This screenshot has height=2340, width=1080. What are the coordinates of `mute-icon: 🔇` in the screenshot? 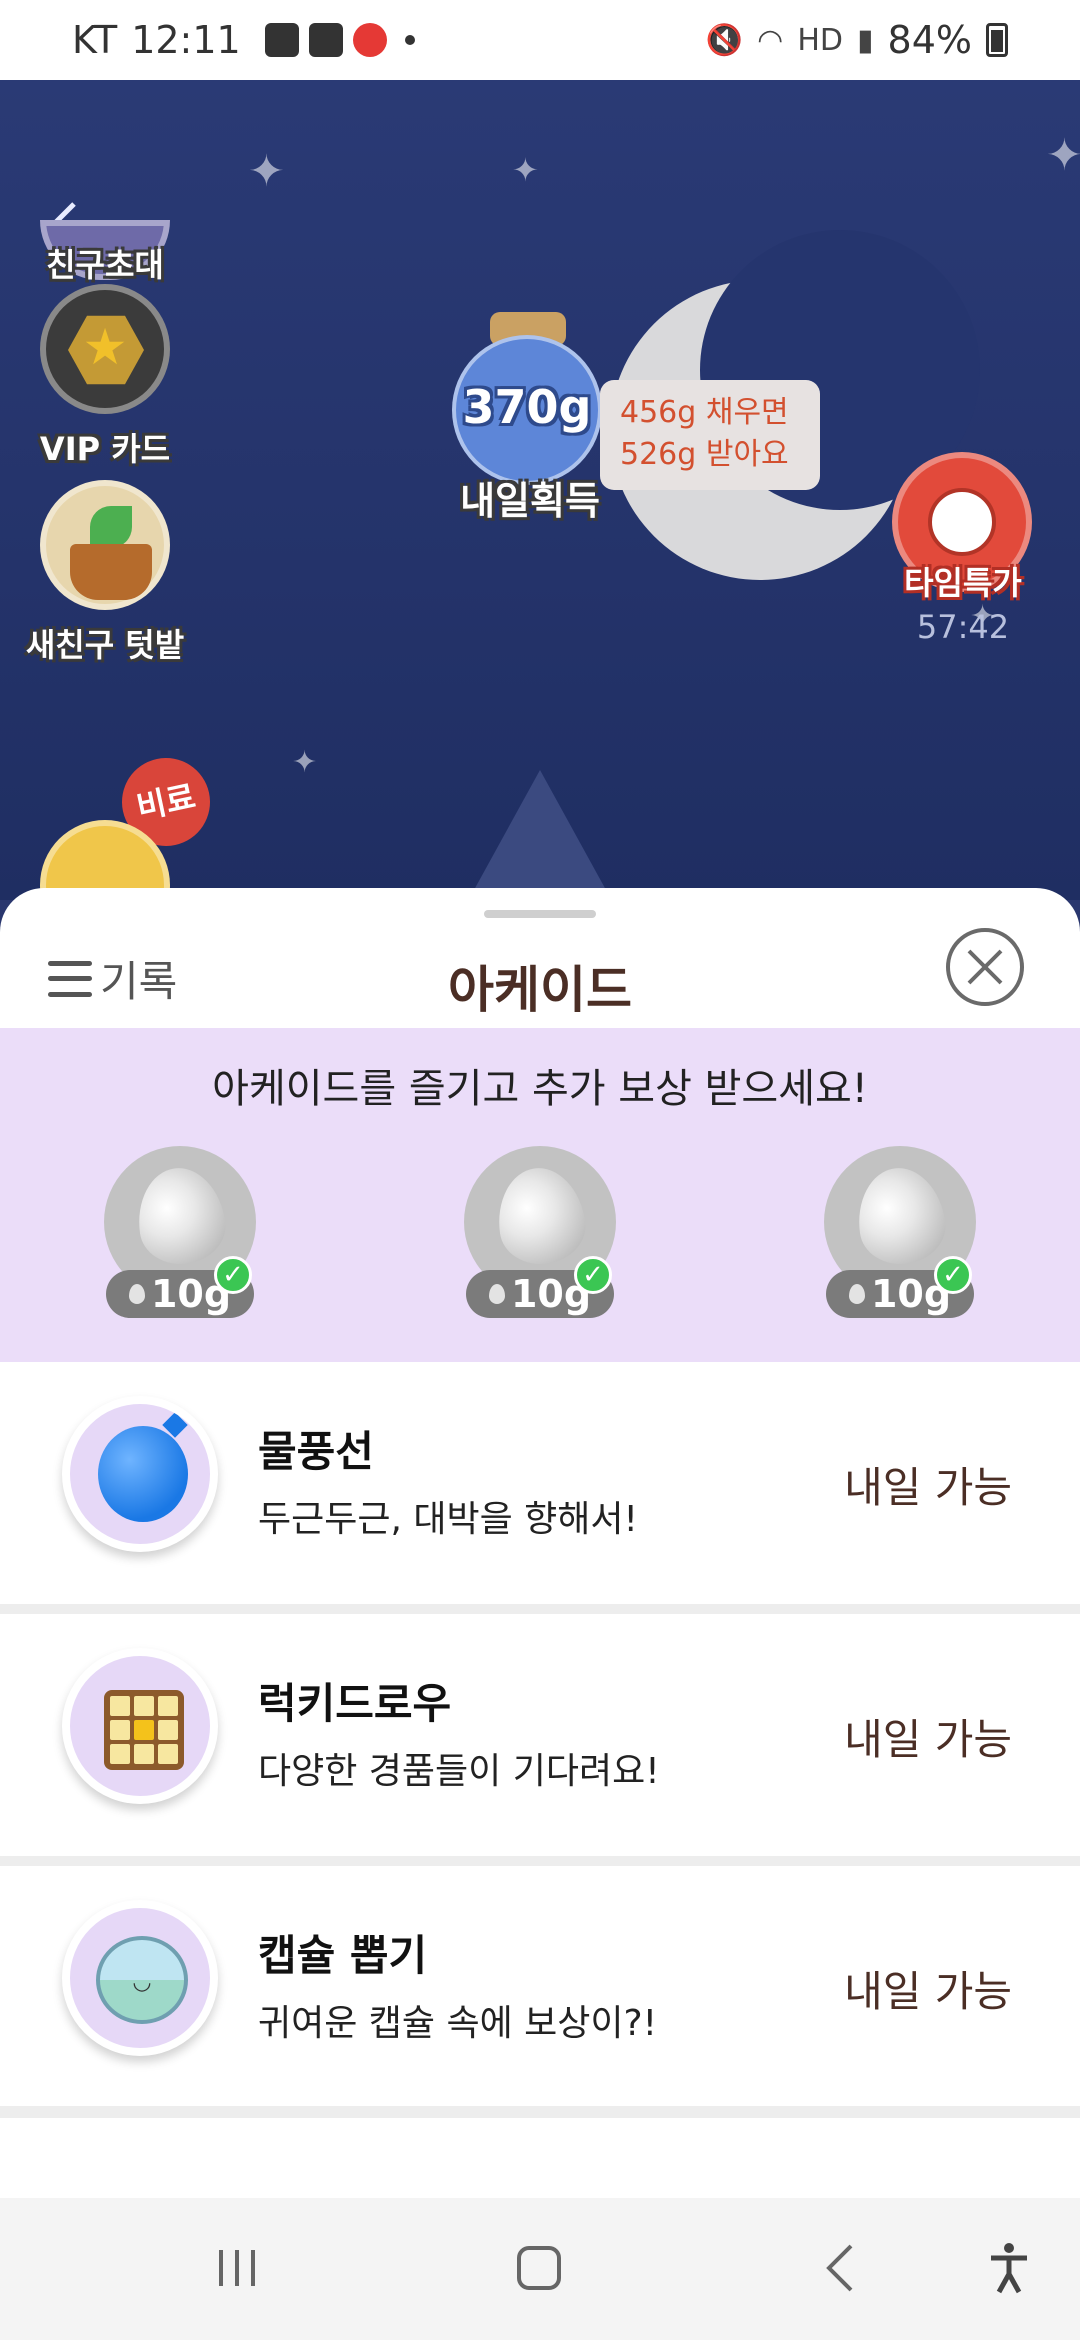 It's located at (724, 40).